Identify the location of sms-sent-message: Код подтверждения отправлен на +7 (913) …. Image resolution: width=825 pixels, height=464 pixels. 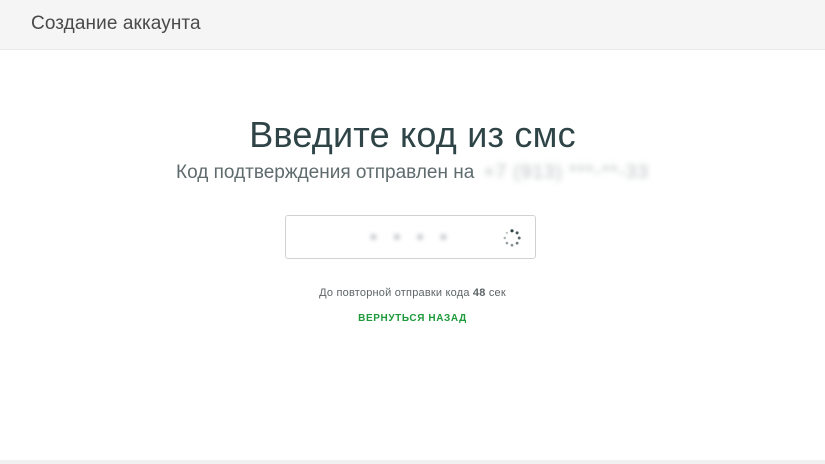
(412, 173).